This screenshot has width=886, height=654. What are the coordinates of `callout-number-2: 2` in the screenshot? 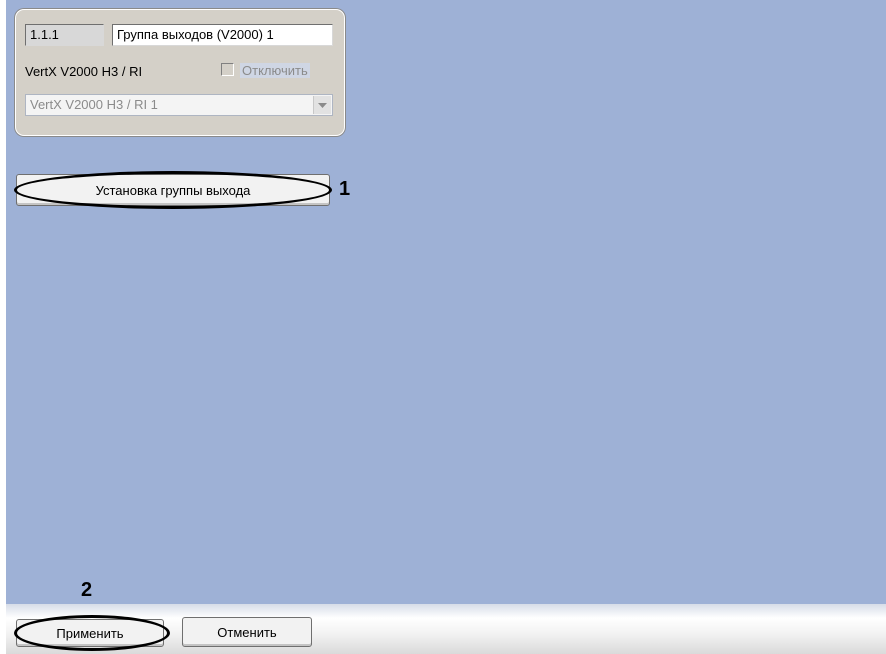 It's located at (87, 590).